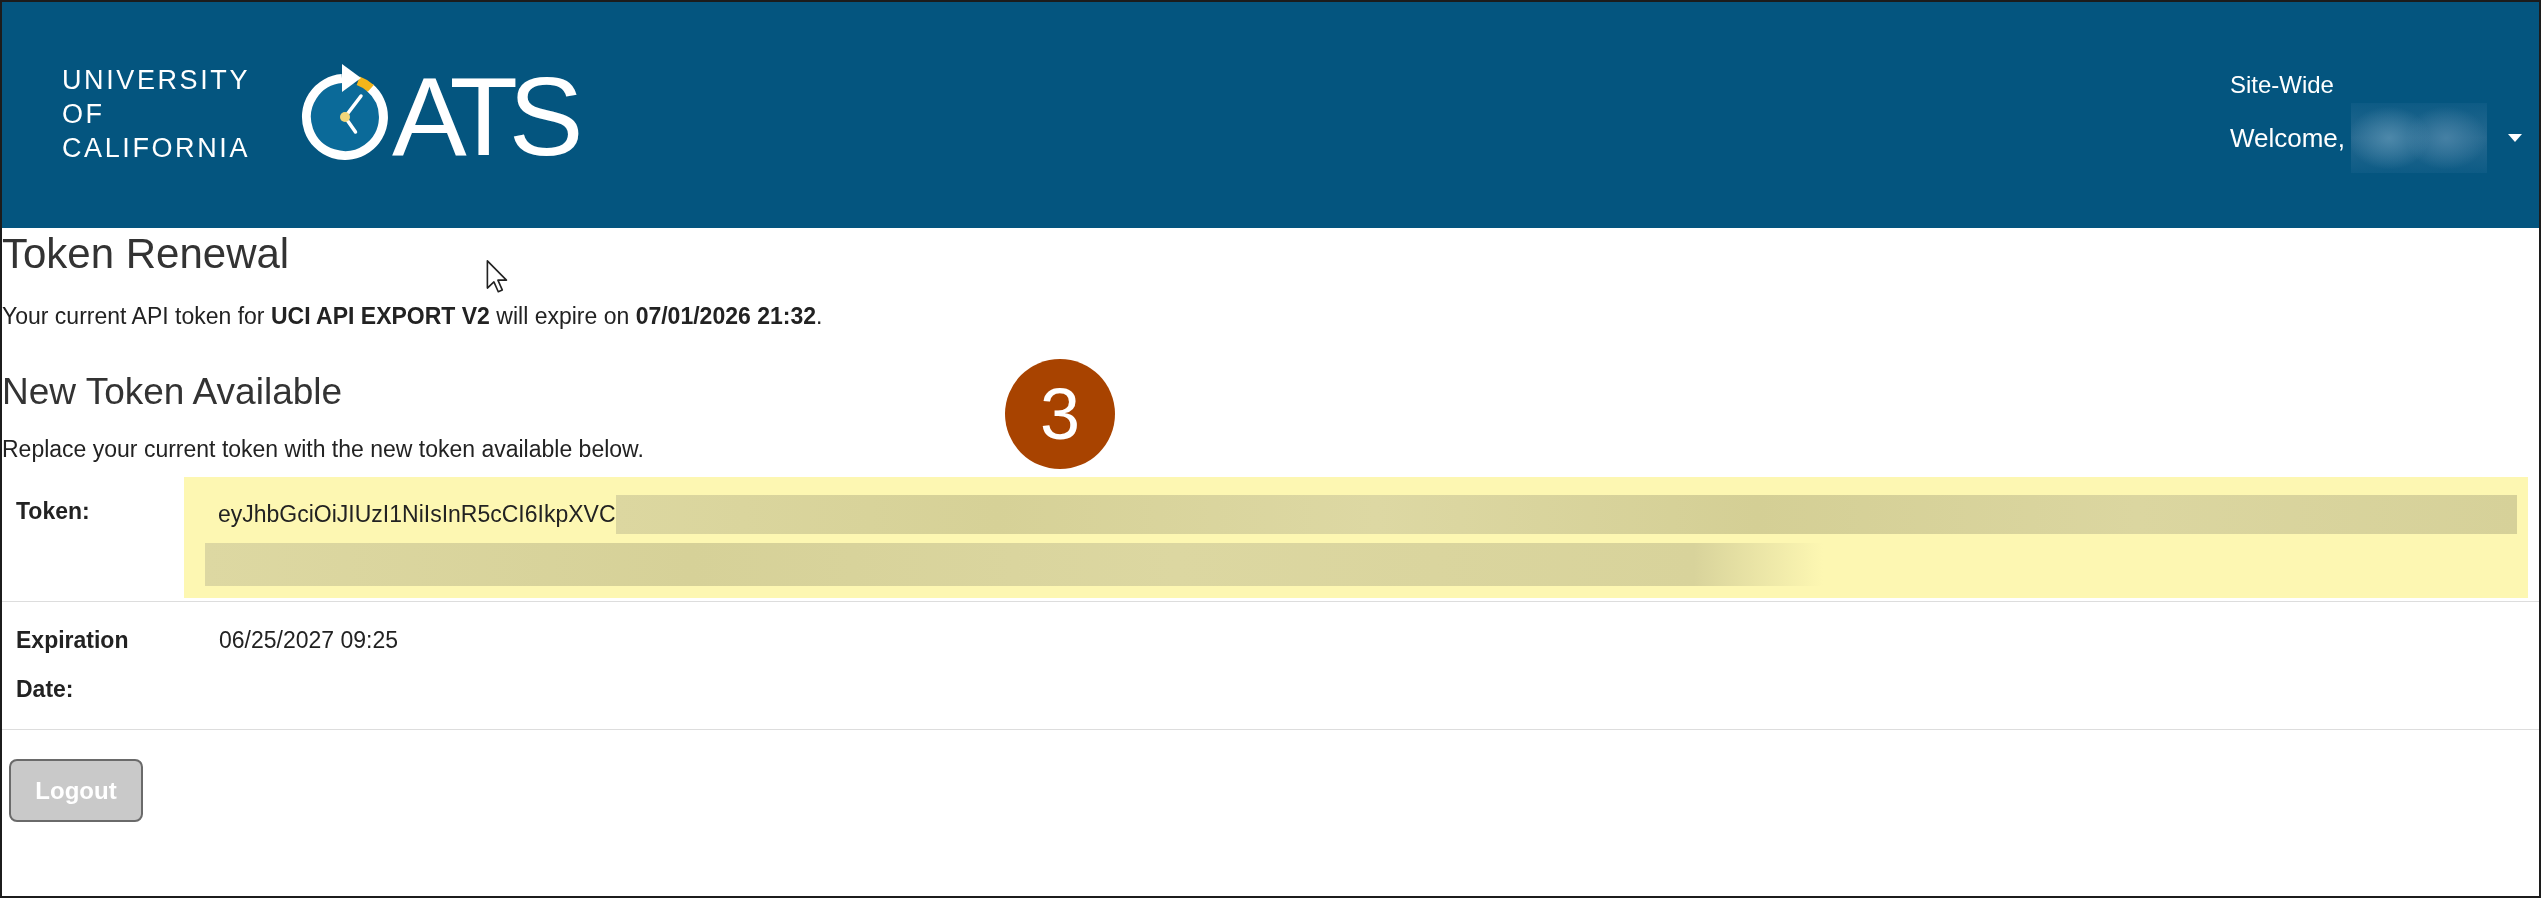 The width and height of the screenshot is (2541, 898). Describe the element at coordinates (2515, 138) in the screenshot. I see `caret-down-icon` at that location.